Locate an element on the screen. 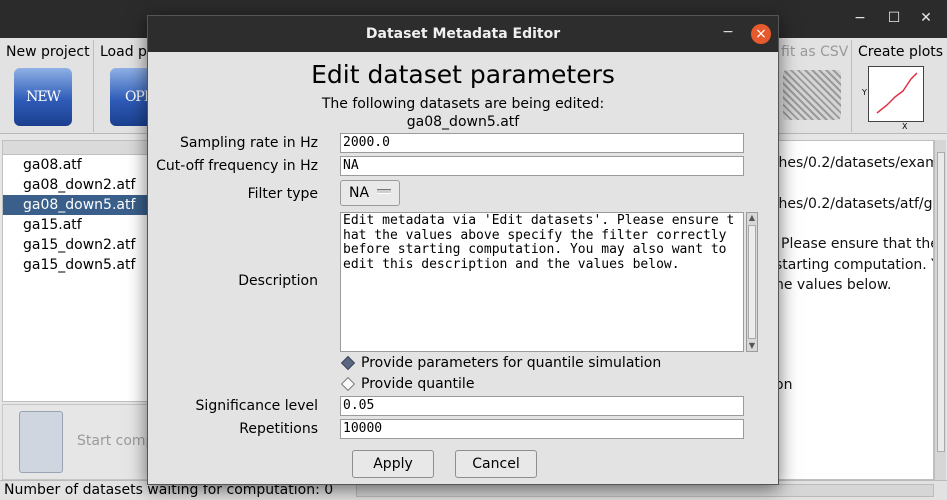 Image resolution: width=947 pixels, height=500 pixels. cancel-button: Cancel is located at coordinates (496, 464).